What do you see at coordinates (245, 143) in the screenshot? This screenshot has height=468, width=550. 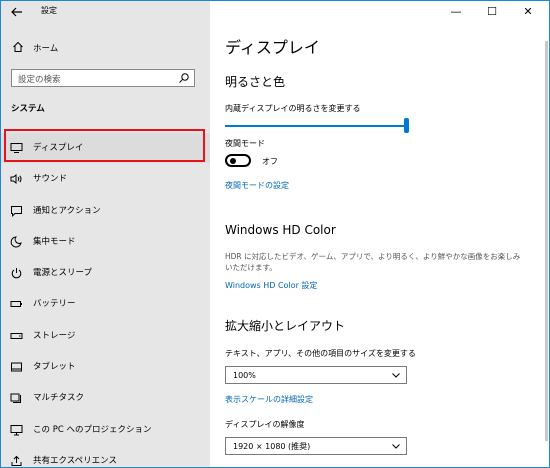 I see `night-mode-label: 夜間モード` at bounding box center [245, 143].